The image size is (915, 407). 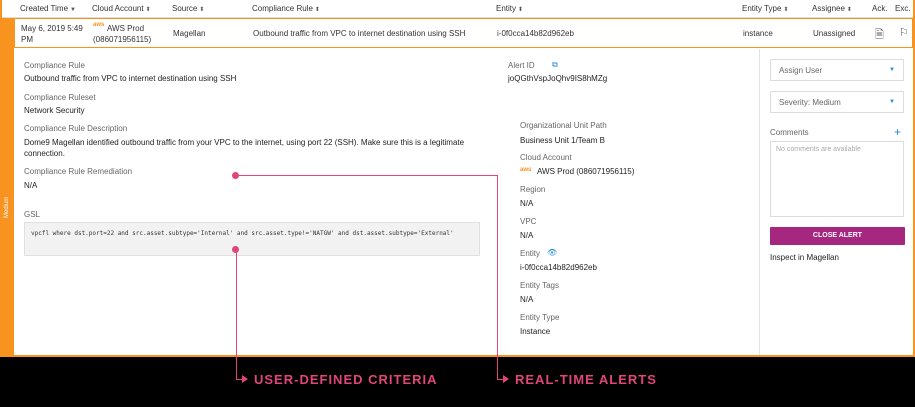 What do you see at coordinates (535, 33) in the screenshot?
I see `row-entity-link: i-0f0cca14b82d962eb` at bounding box center [535, 33].